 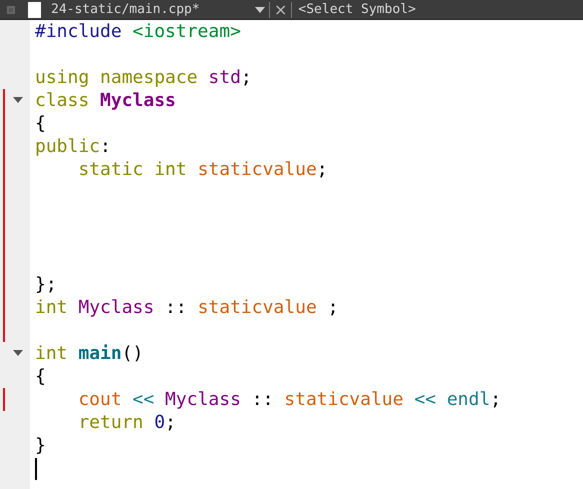 What do you see at coordinates (202, 169) in the screenshot?
I see `code-line: static int staticvalue;` at bounding box center [202, 169].